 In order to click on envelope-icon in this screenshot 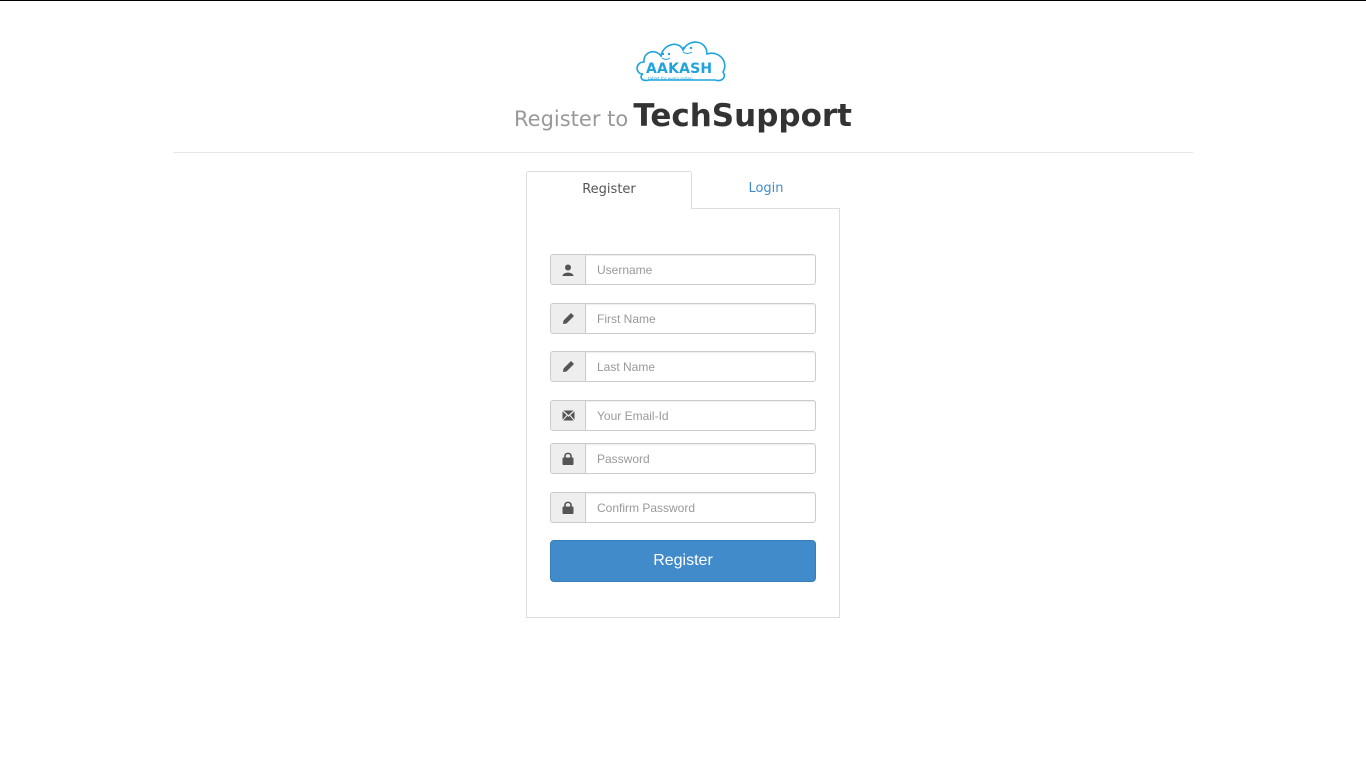, I will do `click(568, 415)`.